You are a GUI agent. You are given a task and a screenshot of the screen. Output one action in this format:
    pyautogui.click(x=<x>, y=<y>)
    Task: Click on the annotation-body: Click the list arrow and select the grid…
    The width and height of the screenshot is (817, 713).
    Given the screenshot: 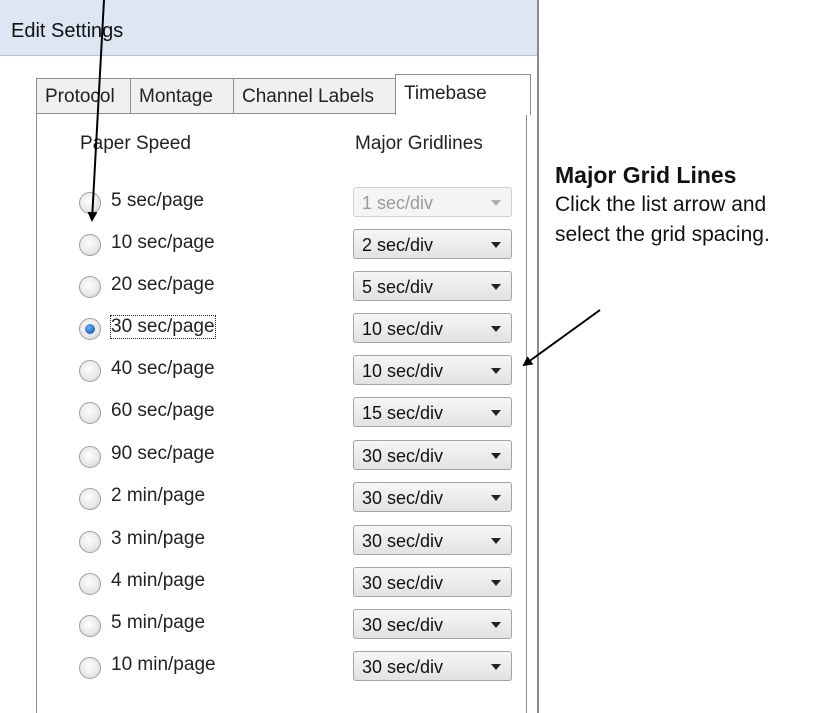 What is the action you would take?
    pyautogui.click(x=662, y=219)
    